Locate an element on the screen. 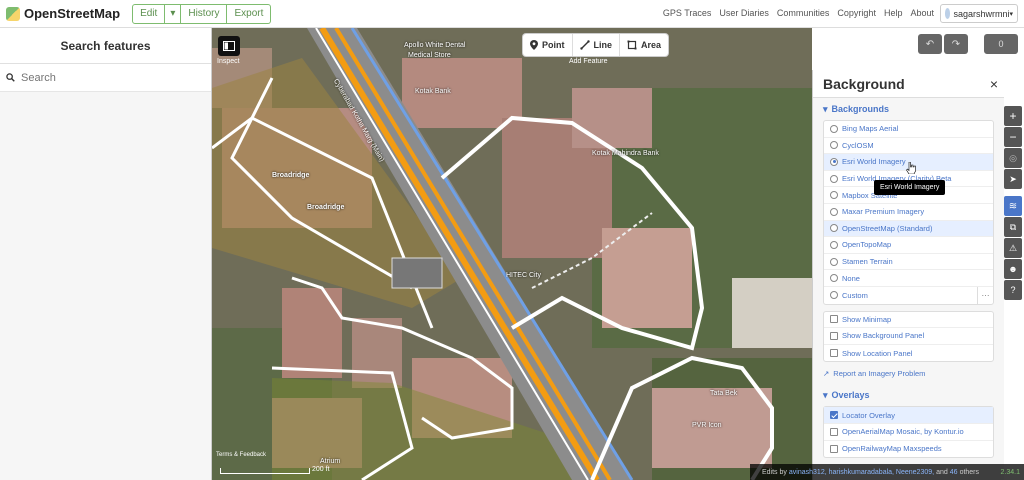  background-option: OpenTopoMap is located at coordinates (908, 245).